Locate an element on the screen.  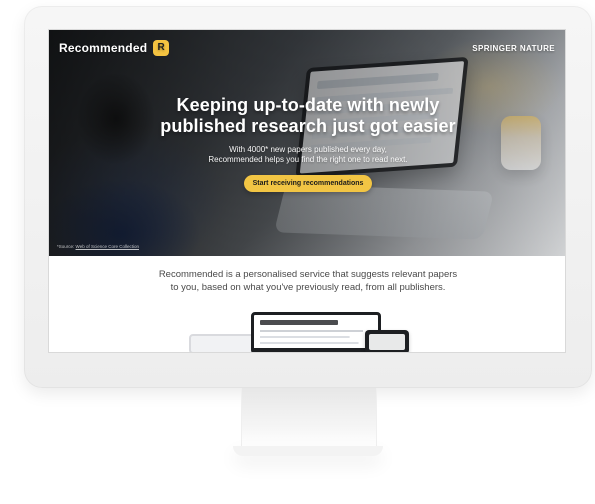
brand-name: Recommended is located at coordinates (103, 48).